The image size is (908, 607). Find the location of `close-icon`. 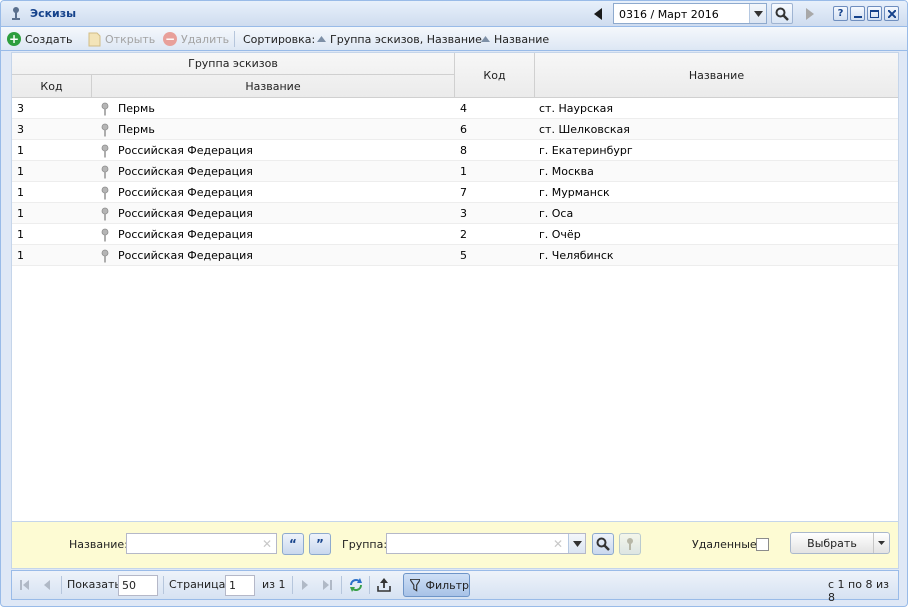

close-icon is located at coordinates (891, 13).